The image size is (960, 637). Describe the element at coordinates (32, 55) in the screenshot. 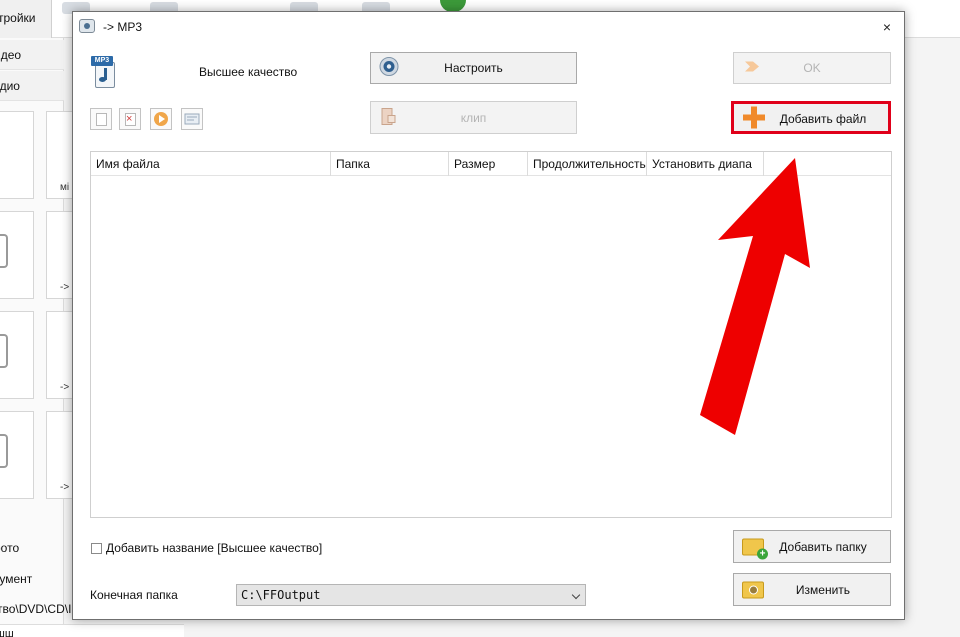

I see `category-video: идео` at that location.